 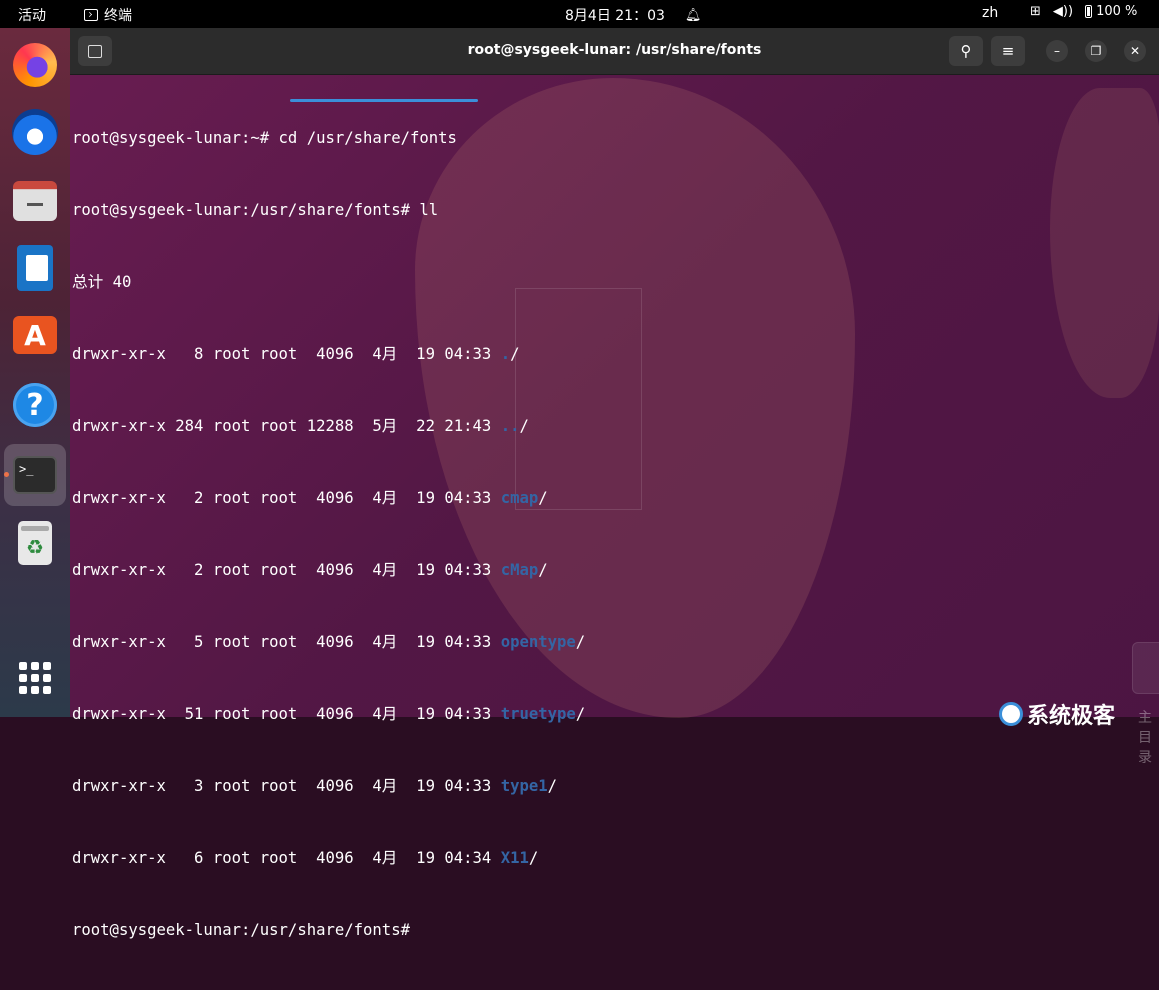 I want to click on battery-percent: 100 %, so click(x=1117, y=11).